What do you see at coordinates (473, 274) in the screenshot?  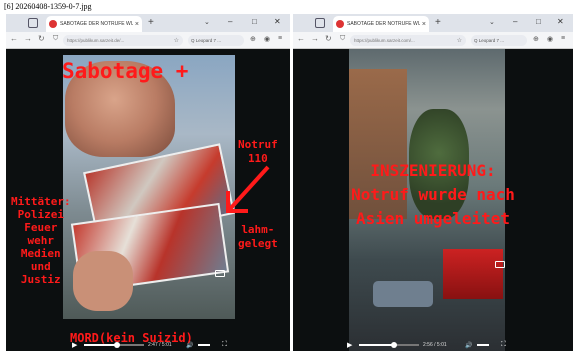 I see `firetruck-image` at bounding box center [473, 274].